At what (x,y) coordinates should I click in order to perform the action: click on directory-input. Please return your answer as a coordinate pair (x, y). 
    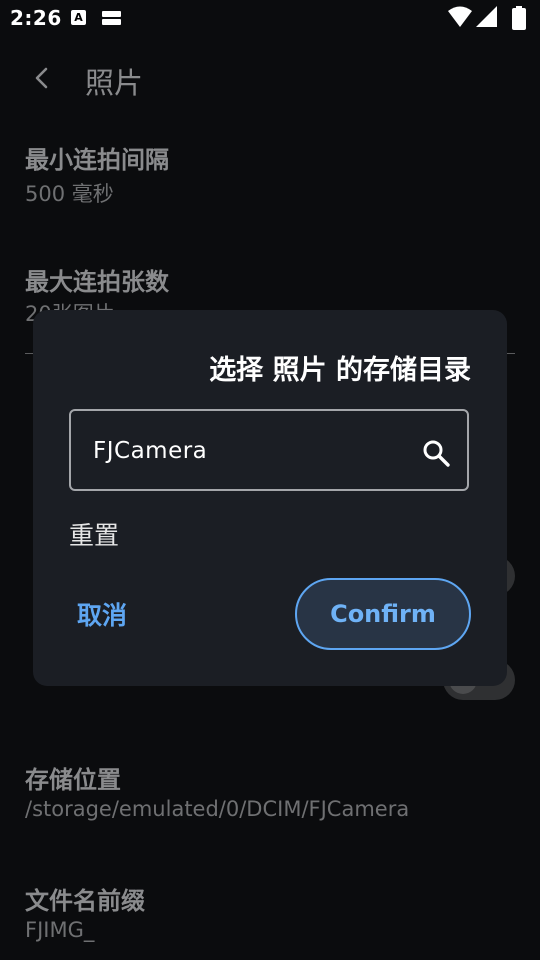
    Looking at the image, I should click on (243, 451).